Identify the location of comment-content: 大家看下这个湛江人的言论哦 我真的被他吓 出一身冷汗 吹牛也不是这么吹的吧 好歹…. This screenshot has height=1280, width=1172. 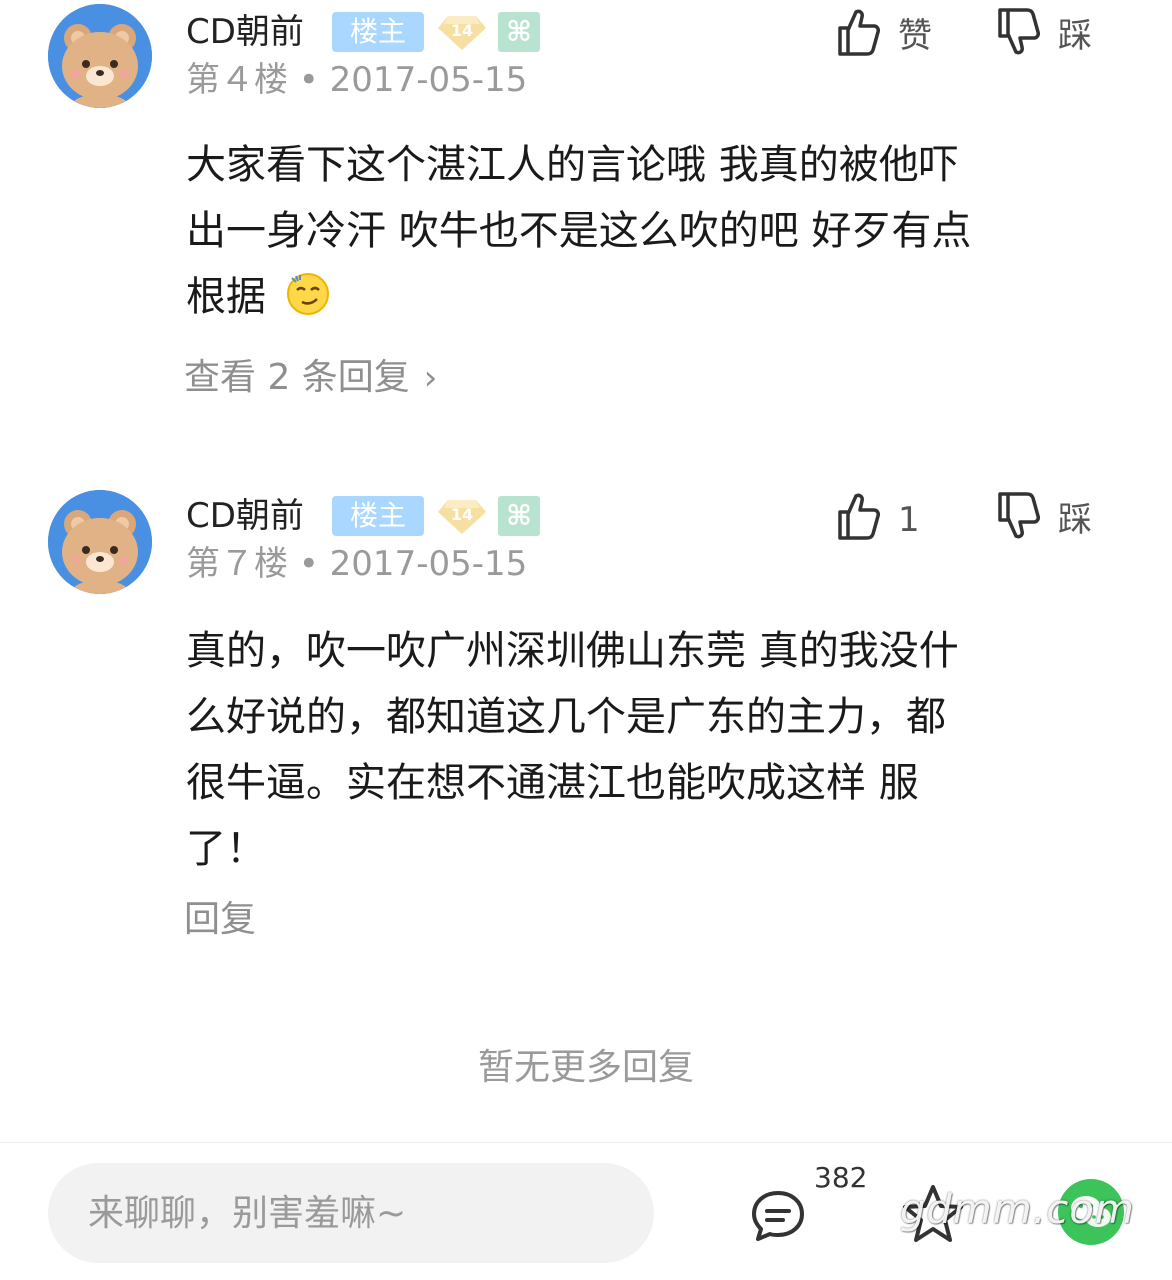
(636, 231).